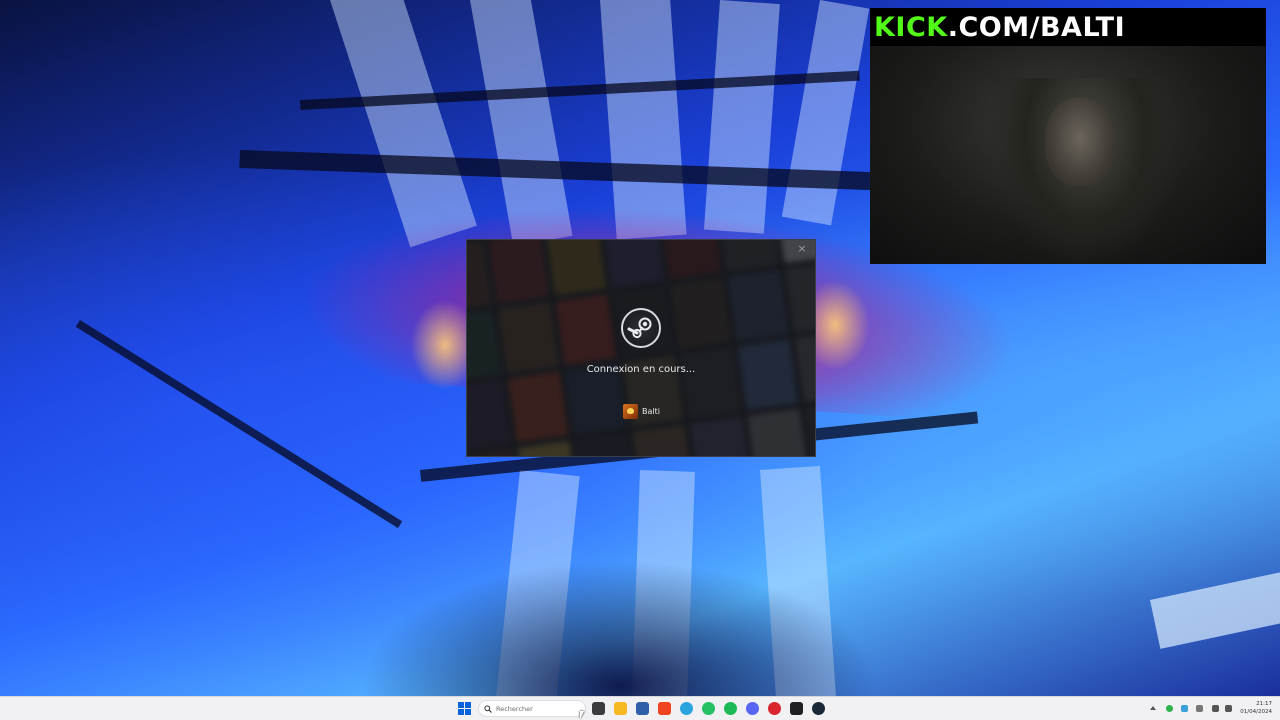  Describe the element at coordinates (730, 708) in the screenshot. I see `spotify-icon` at that location.